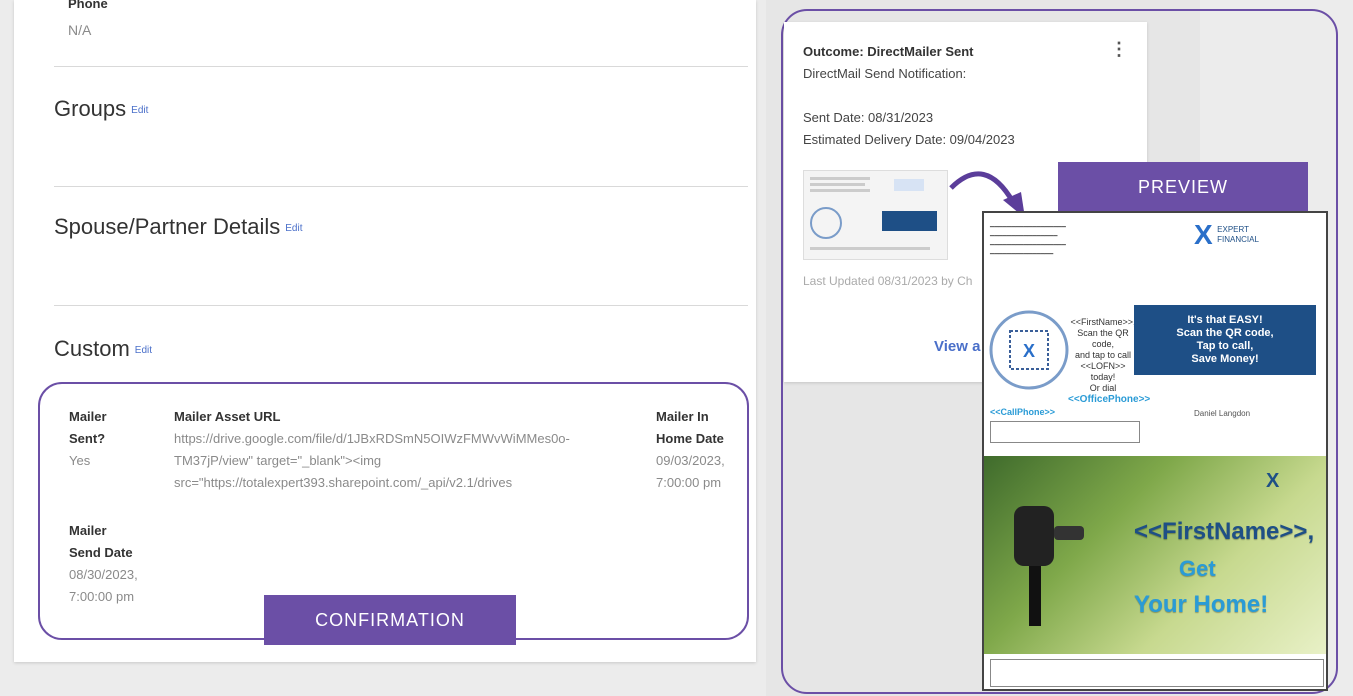  I want to click on spouse-edit-link: Edit, so click(293, 228).